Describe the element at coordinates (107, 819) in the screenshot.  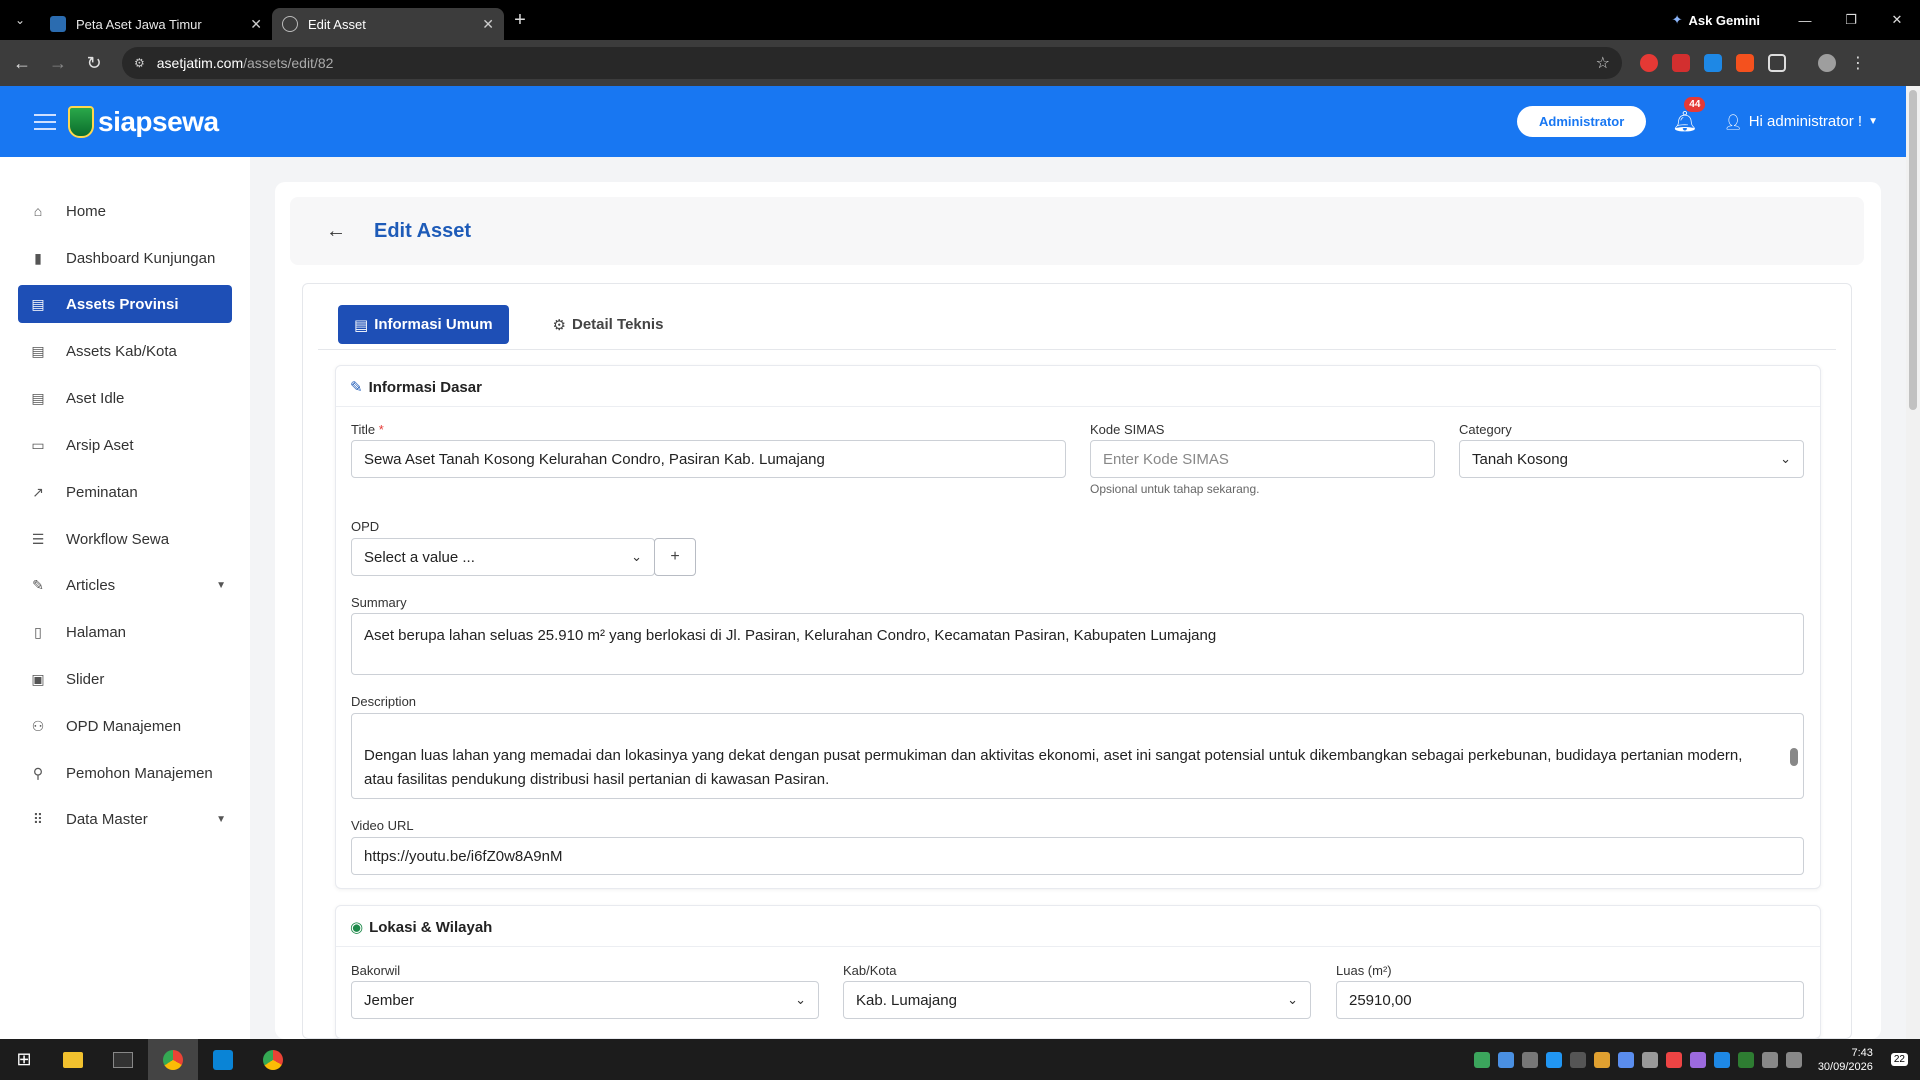
I see `sidebar-item-label: Data Master` at that location.